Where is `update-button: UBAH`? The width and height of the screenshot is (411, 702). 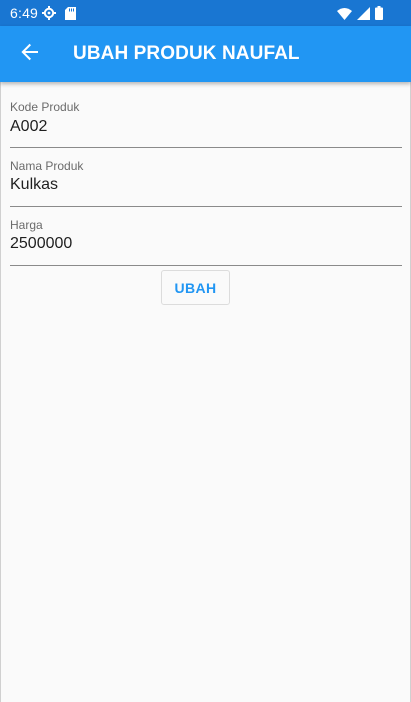
update-button: UBAH is located at coordinates (195, 287).